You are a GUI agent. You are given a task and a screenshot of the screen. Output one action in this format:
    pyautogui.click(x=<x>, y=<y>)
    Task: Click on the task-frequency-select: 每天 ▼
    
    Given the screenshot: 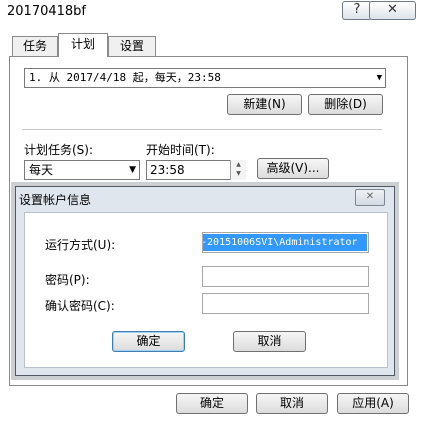 What is the action you would take?
    pyautogui.click(x=82, y=170)
    